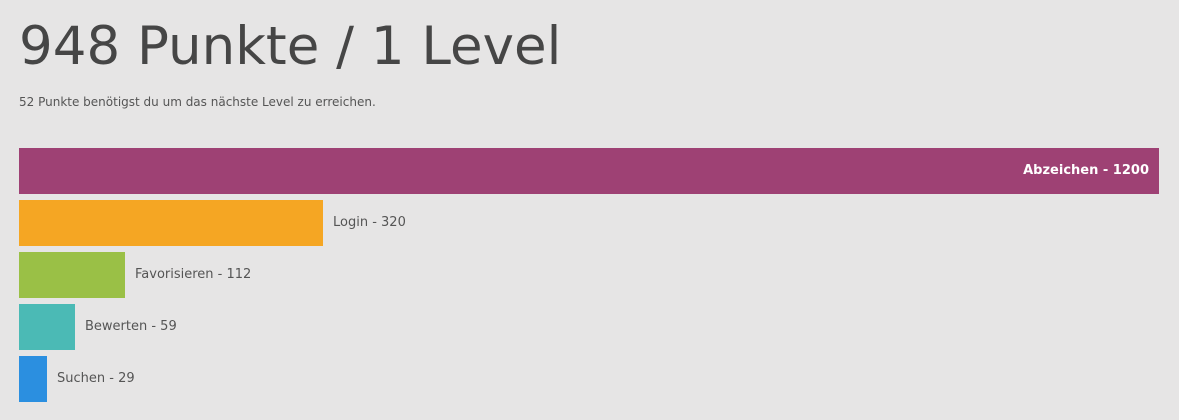 This screenshot has width=1179, height=420. I want to click on bar-row-bewerten: Bewerten - 59, so click(589, 327).